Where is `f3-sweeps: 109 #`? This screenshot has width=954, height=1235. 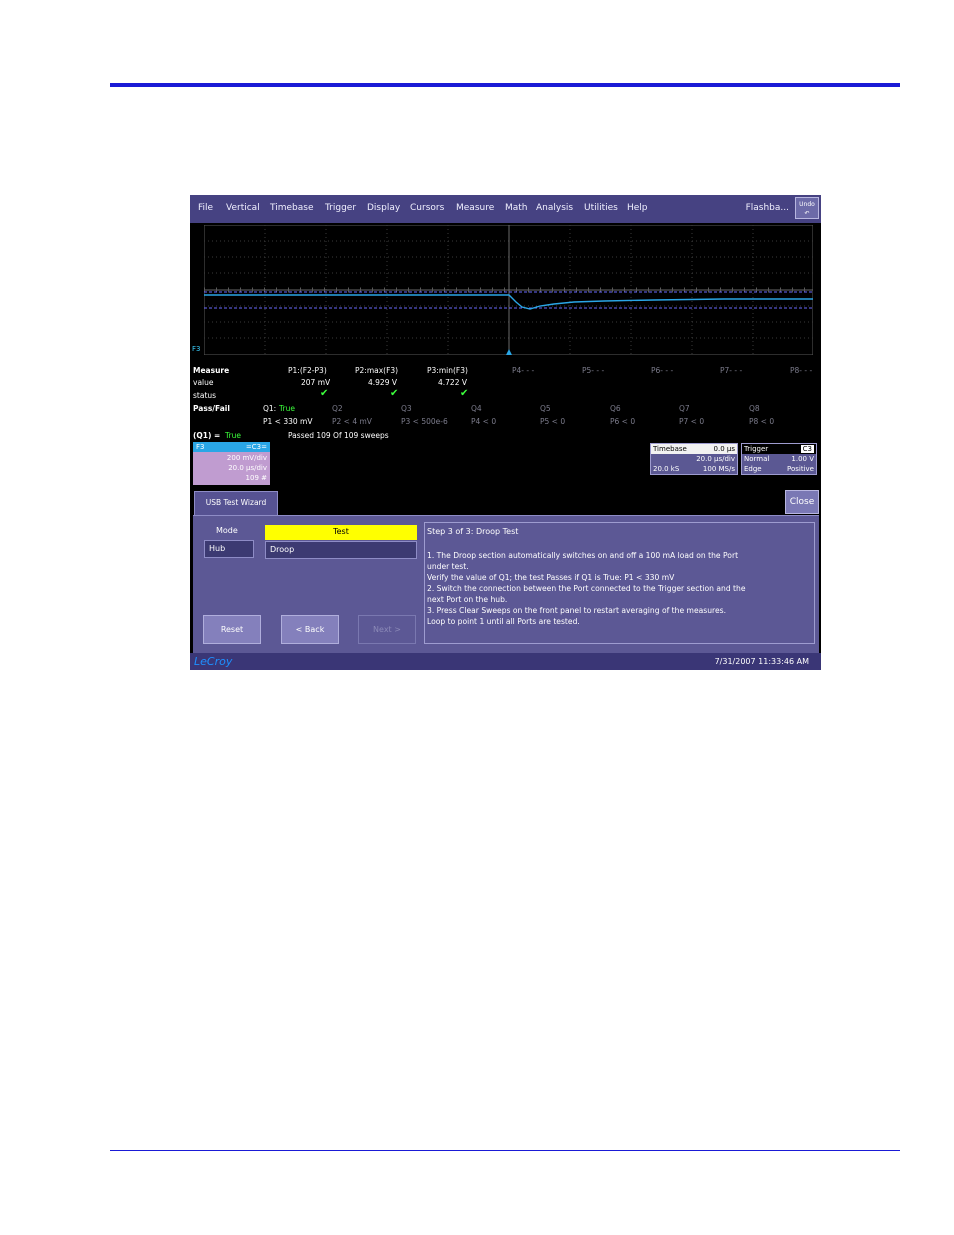
f3-sweeps: 109 # is located at coordinates (256, 478).